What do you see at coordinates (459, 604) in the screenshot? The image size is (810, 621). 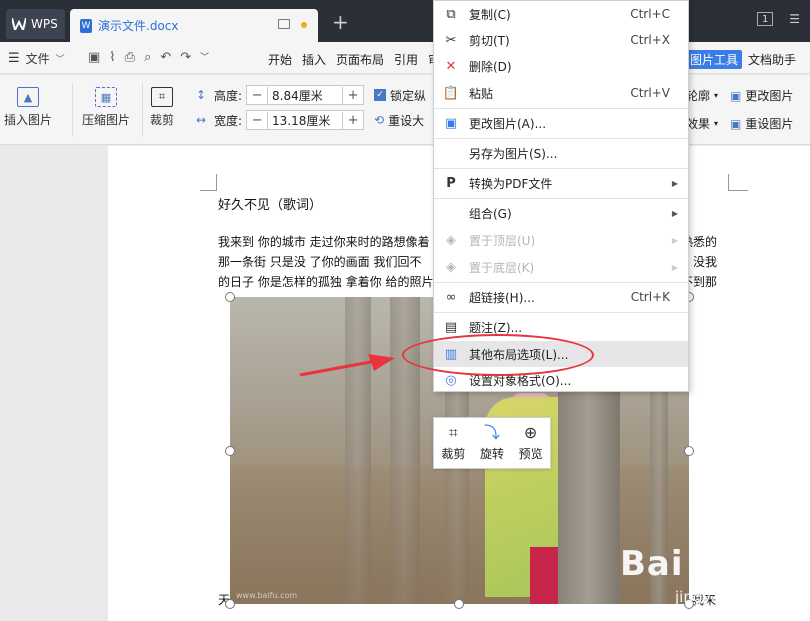 I see `resize-handle-bottom-middle` at bounding box center [459, 604].